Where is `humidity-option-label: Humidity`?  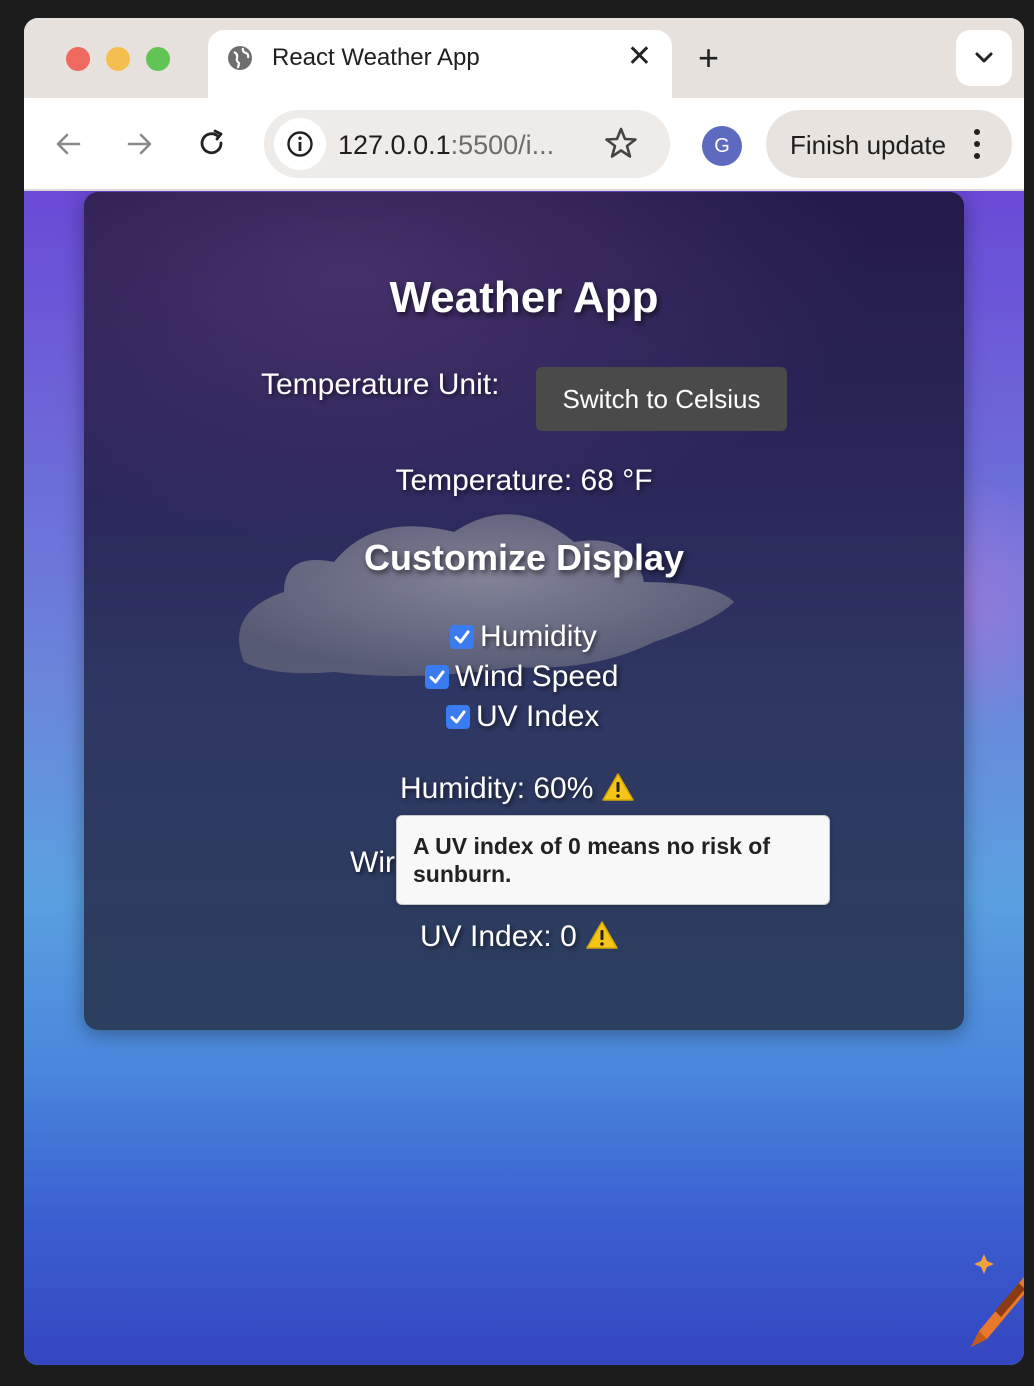
humidity-option-label: Humidity is located at coordinates (538, 636).